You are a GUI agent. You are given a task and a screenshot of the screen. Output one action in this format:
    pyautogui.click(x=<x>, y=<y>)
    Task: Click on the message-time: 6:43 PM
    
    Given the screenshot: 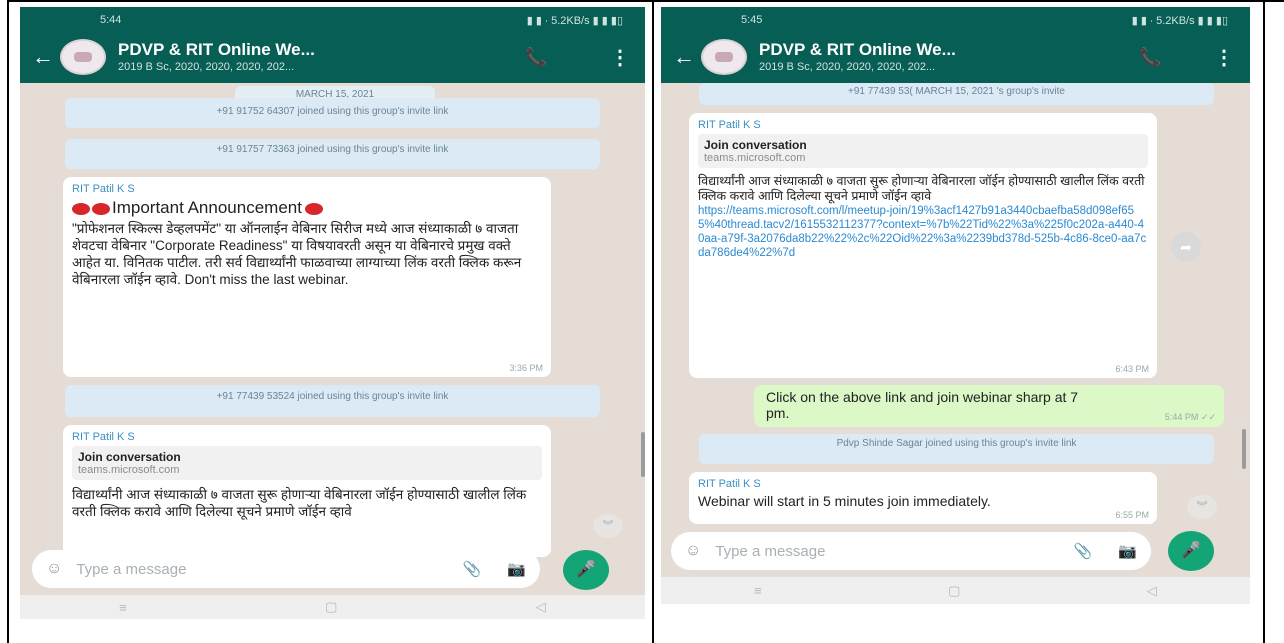 What is the action you would take?
    pyautogui.click(x=1132, y=369)
    